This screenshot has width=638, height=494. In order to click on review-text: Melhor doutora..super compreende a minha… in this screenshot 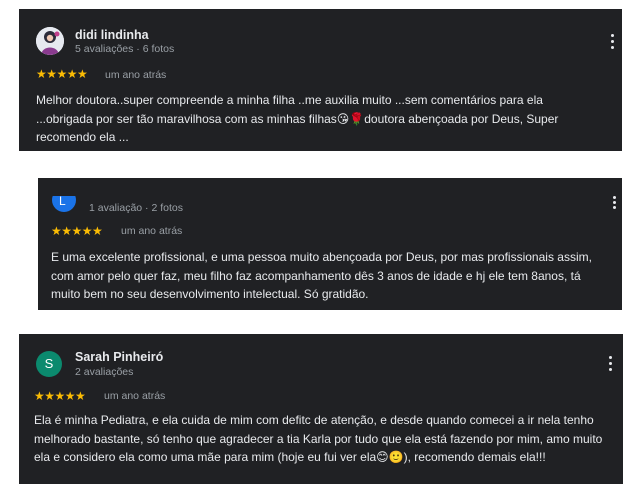, I will do `click(297, 118)`.